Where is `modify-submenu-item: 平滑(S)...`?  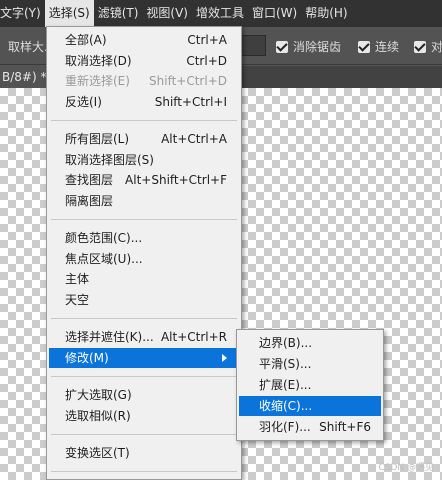 modify-submenu-item: 平滑(S)... is located at coordinates (310, 364).